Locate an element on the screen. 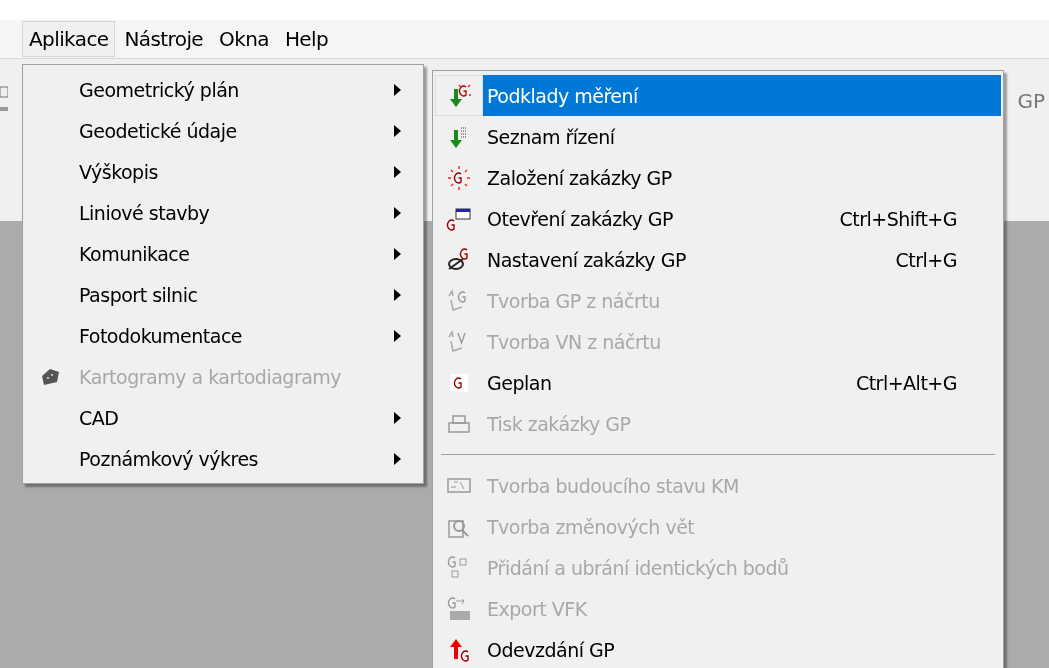  menu-item: Geodetické údaje is located at coordinates (223, 130).